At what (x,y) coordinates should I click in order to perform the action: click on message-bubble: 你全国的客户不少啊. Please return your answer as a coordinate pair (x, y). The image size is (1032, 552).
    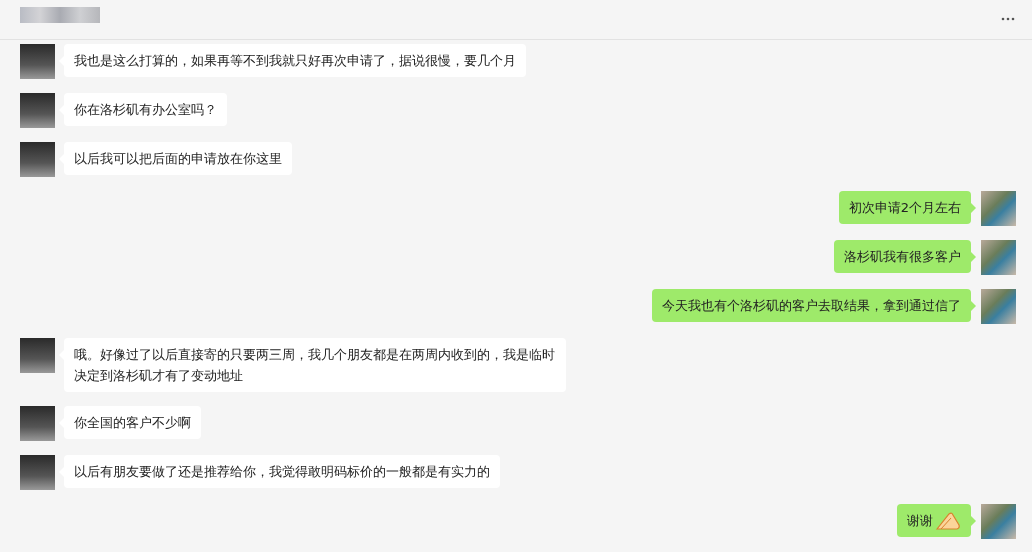
    Looking at the image, I should click on (132, 422).